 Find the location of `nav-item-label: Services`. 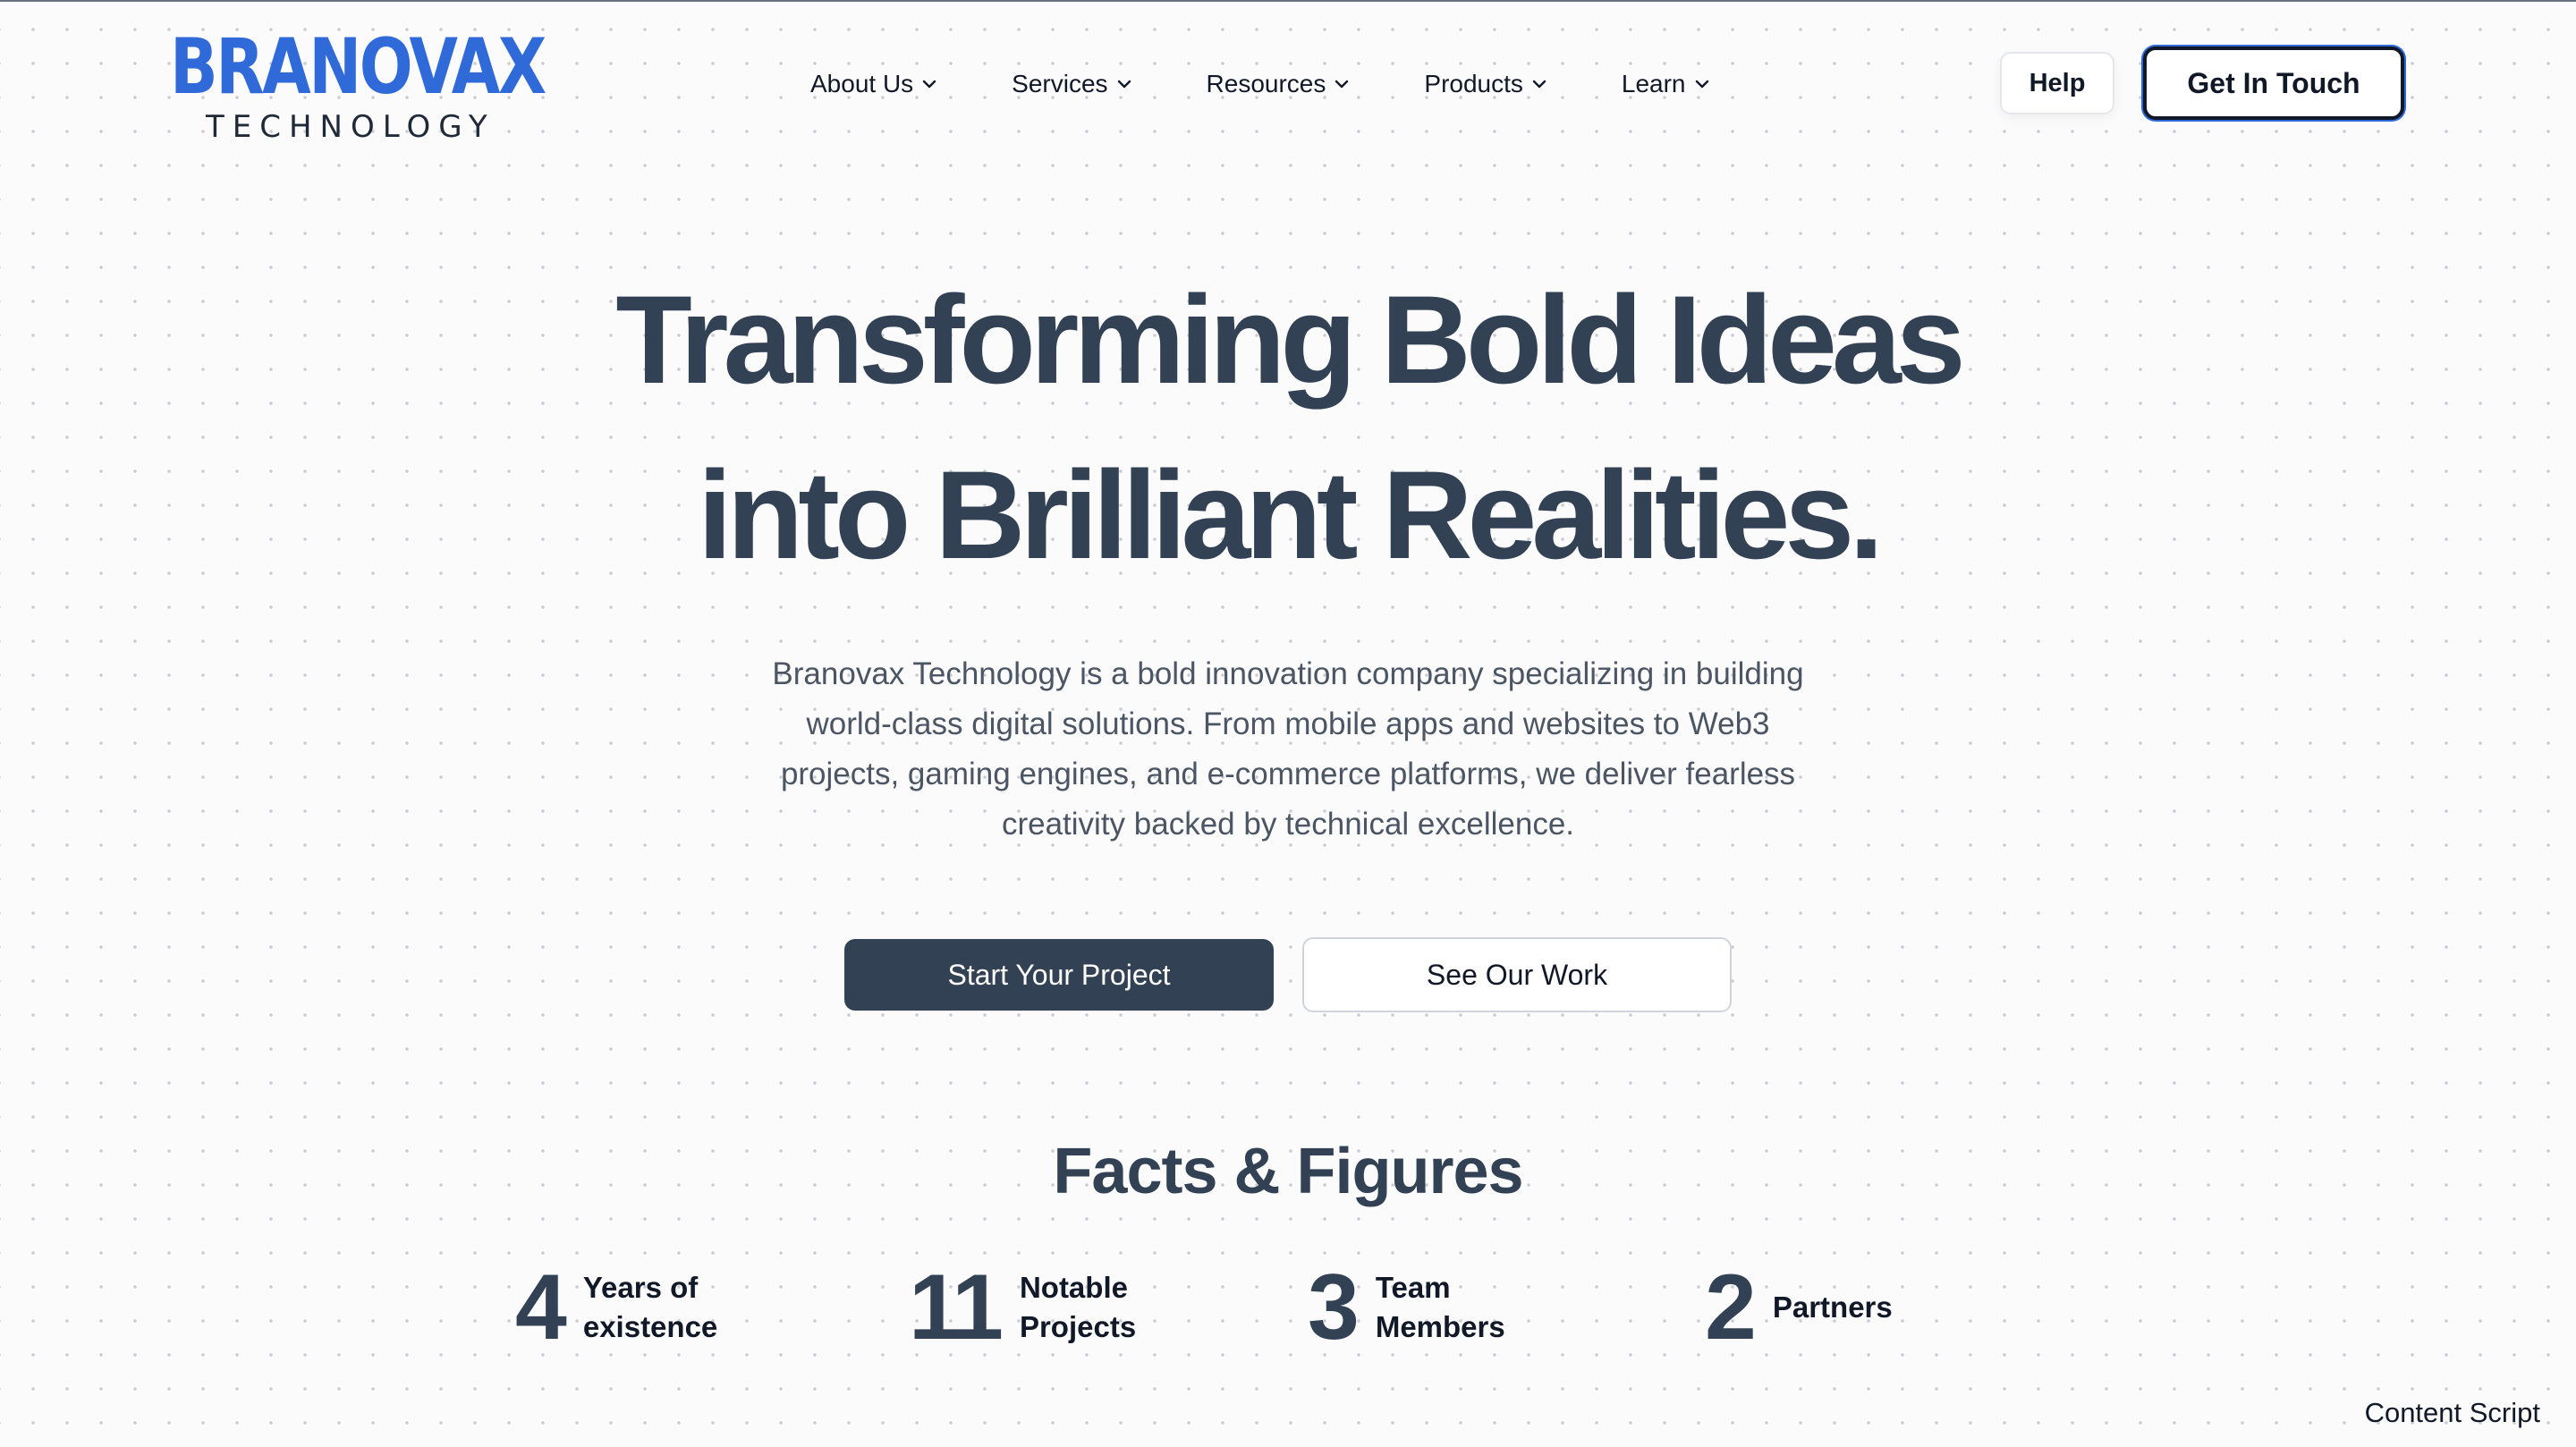

nav-item-label: Services is located at coordinates (1060, 83).